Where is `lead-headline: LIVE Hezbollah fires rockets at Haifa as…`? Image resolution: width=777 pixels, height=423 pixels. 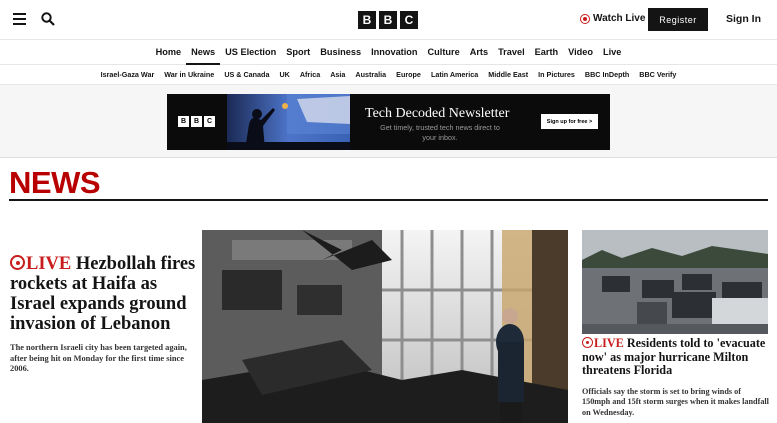 lead-headline: LIVE Hezbollah fires rockets at Haifa as… is located at coordinates (103, 294).